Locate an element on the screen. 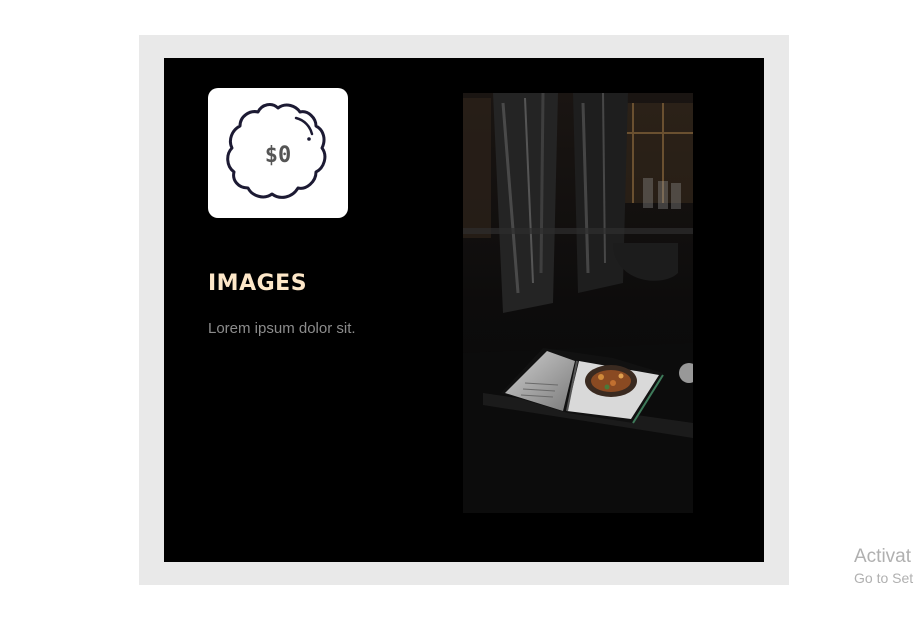  activation-watermark: Activat Go to Set is located at coordinates (883, 566).